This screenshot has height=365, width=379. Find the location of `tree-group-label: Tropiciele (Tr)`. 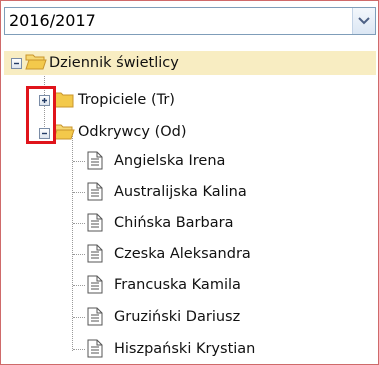

tree-group-label: Tropiciele (Tr) is located at coordinates (126, 100).